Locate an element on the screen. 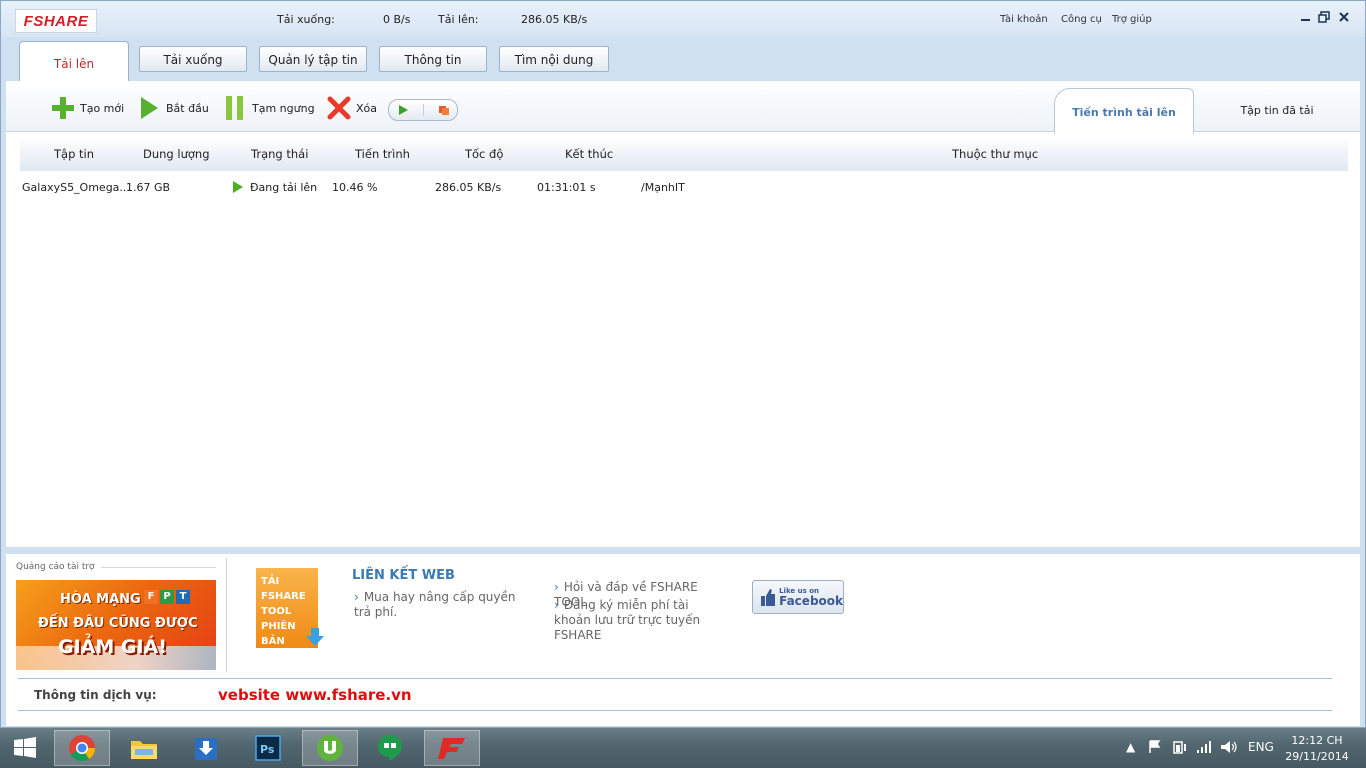  battery-icon is located at coordinates (1180, 748).